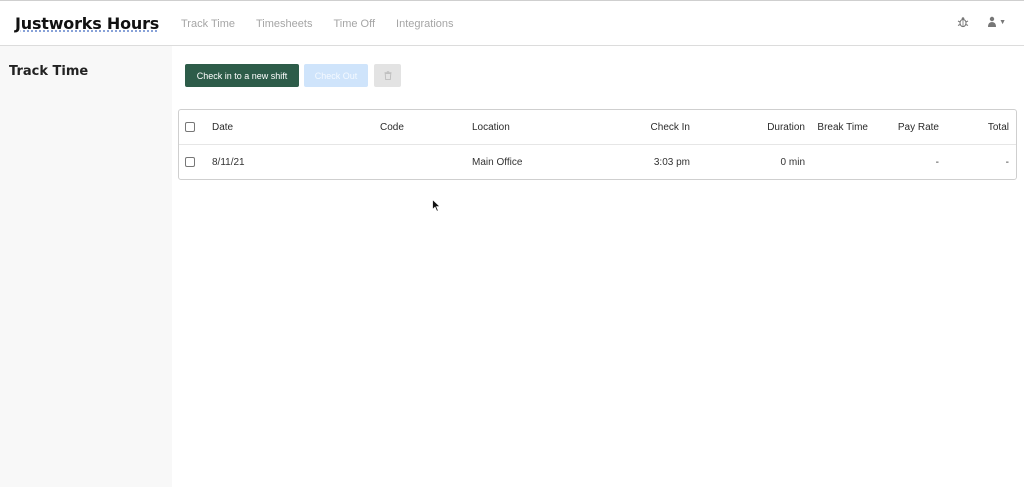 The width and height of the screenshot is (1024, 487). What do you see at coordinates (597, 162) in the screenshot?
I see `table-row: 8/11/21 Main Office 3:03 pm 0 min - -` at bounding box center [597, 162].